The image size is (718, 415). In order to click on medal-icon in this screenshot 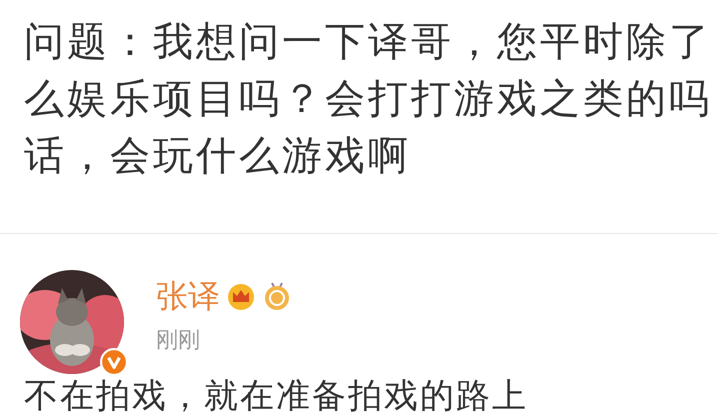, I will do `click(277, 296)`.